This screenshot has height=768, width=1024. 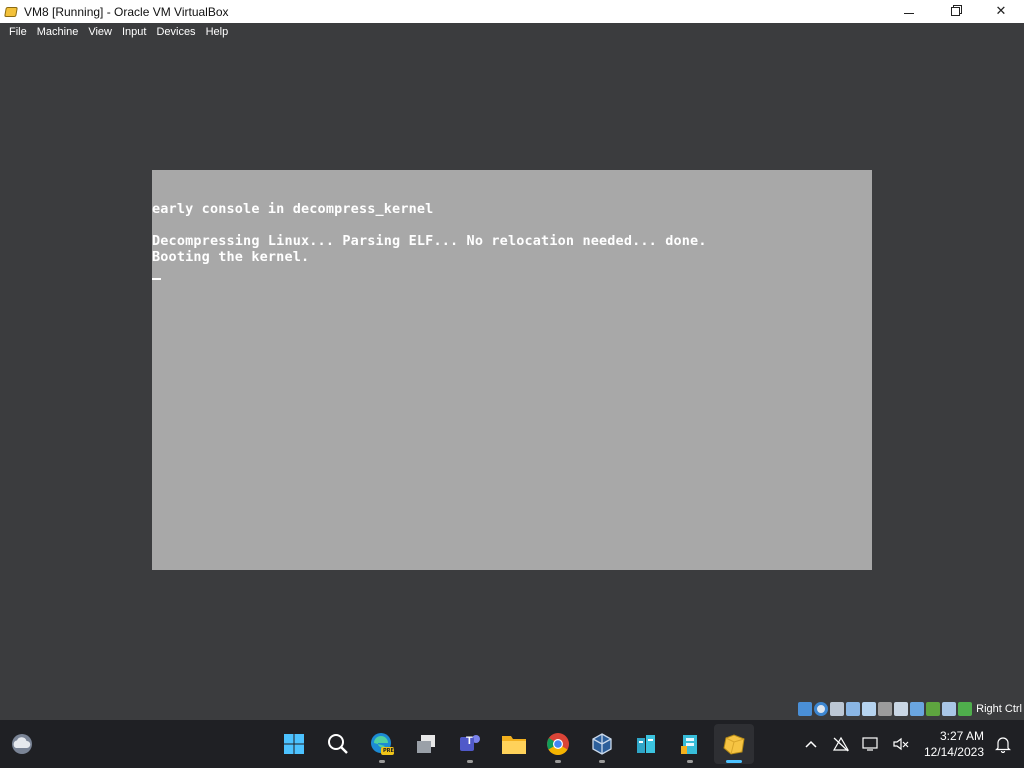 I want to click on chrome-app, so click(x=558, y=744).